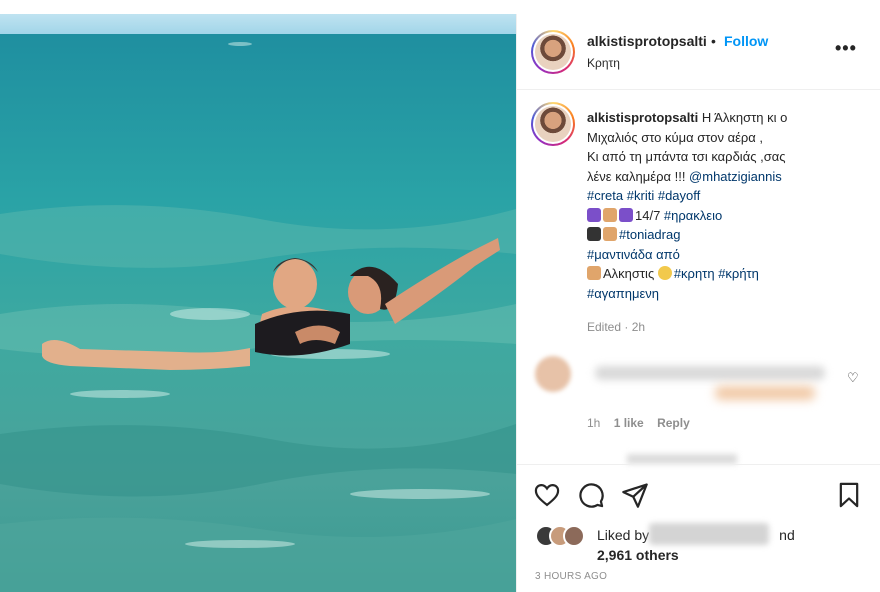 Image resolution: width=880 pixels, height=592 pixels. What do you see at coordinates (594, 423) in the screenshot?
I see `comment-time: 1h` at bounding box center [594, 423].